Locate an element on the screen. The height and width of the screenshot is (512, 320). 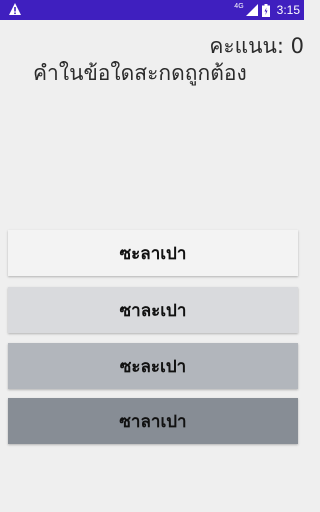
network-type: 4G is located at coordinates (239, 6).